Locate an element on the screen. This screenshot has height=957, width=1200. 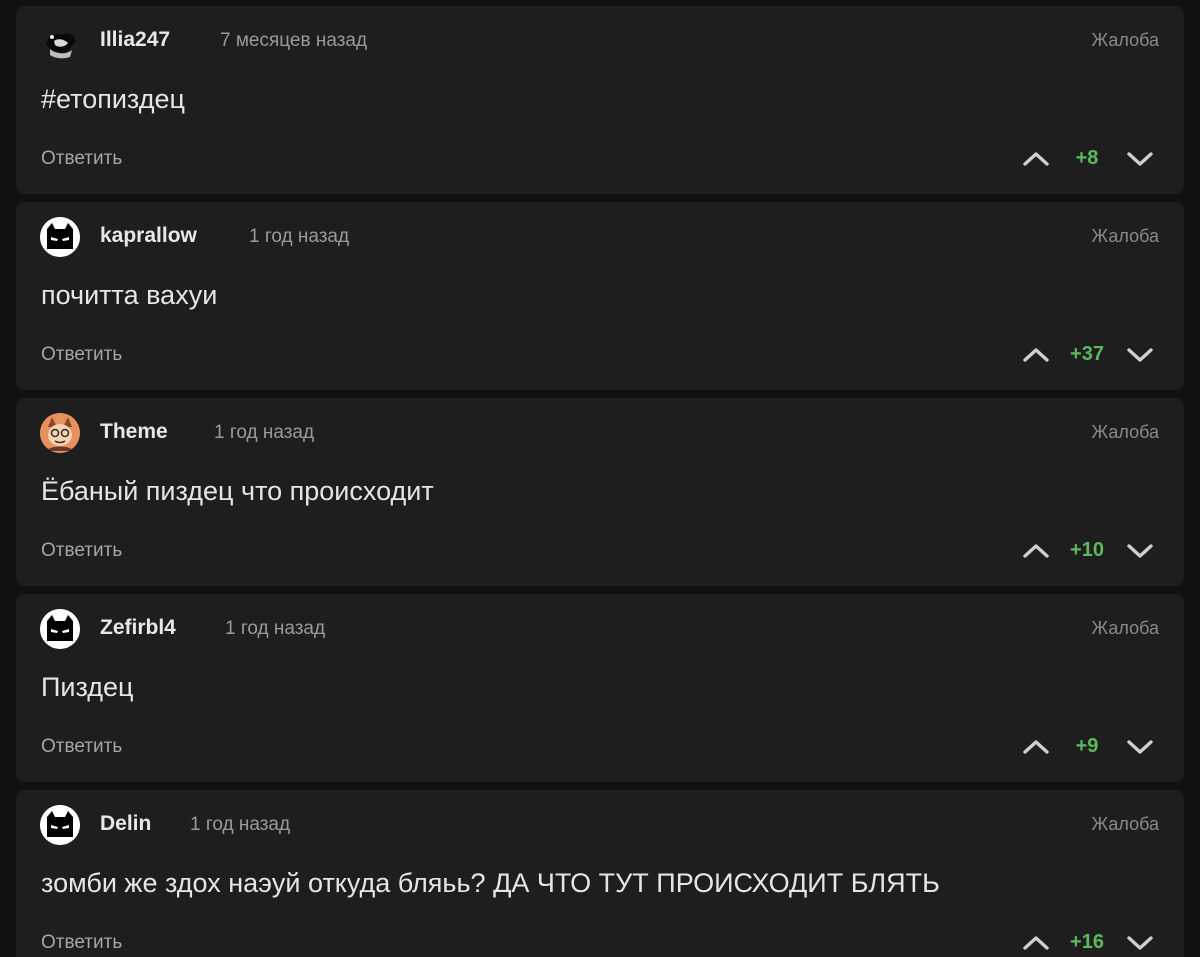
comment-score: +10 is located at coordinates (1087, 550).